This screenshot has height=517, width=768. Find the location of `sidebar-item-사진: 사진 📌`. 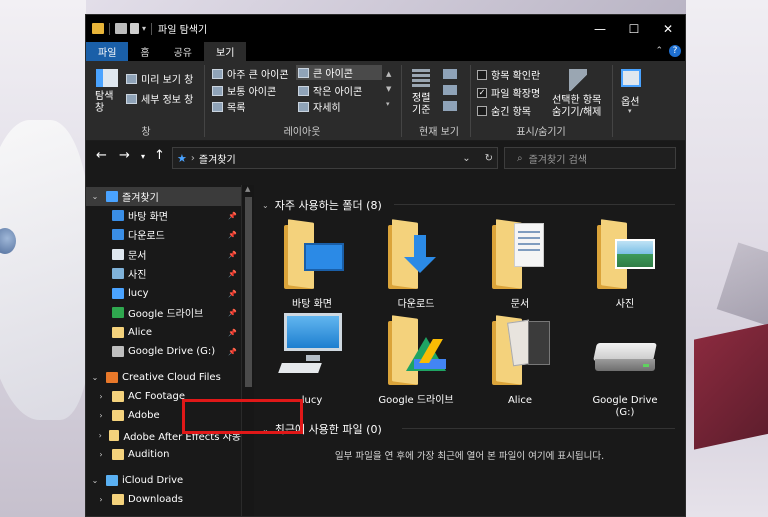

sidebar-item-사진: 사진 📌 is located at coordinates (163, 273).